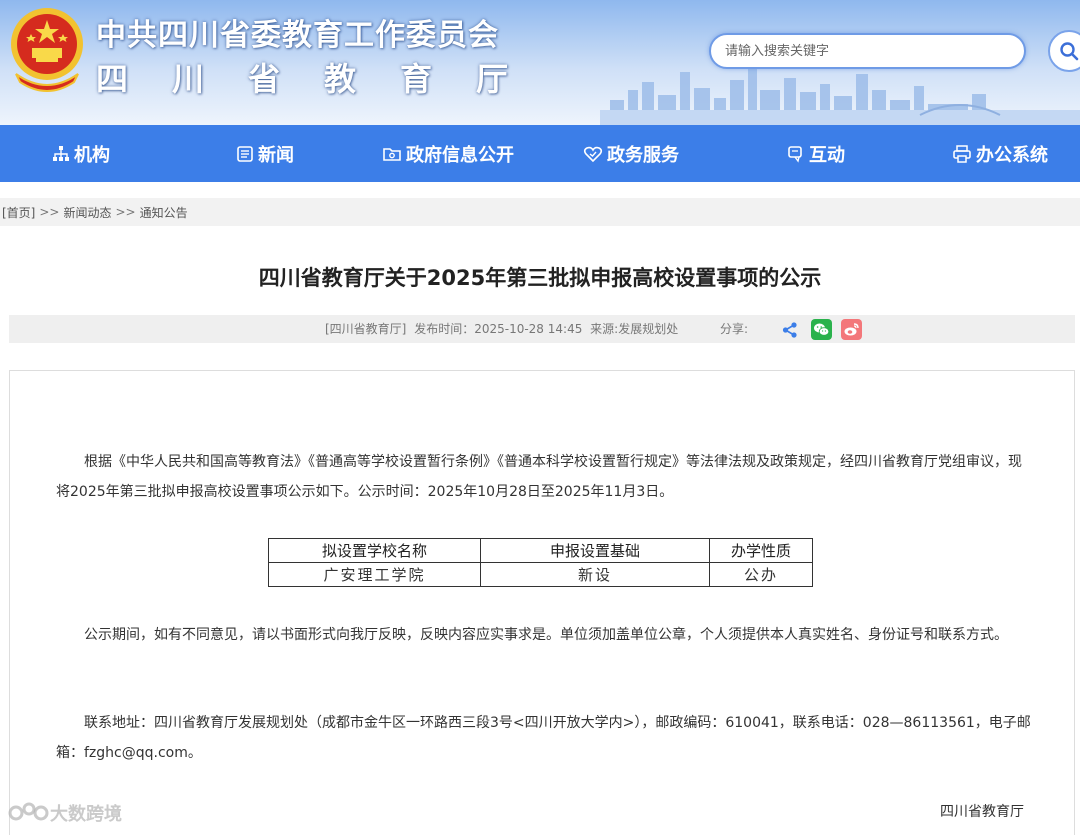 The height and width of the screenshot is (835, 1080). I want to click on share-icon, so click(789, 329).